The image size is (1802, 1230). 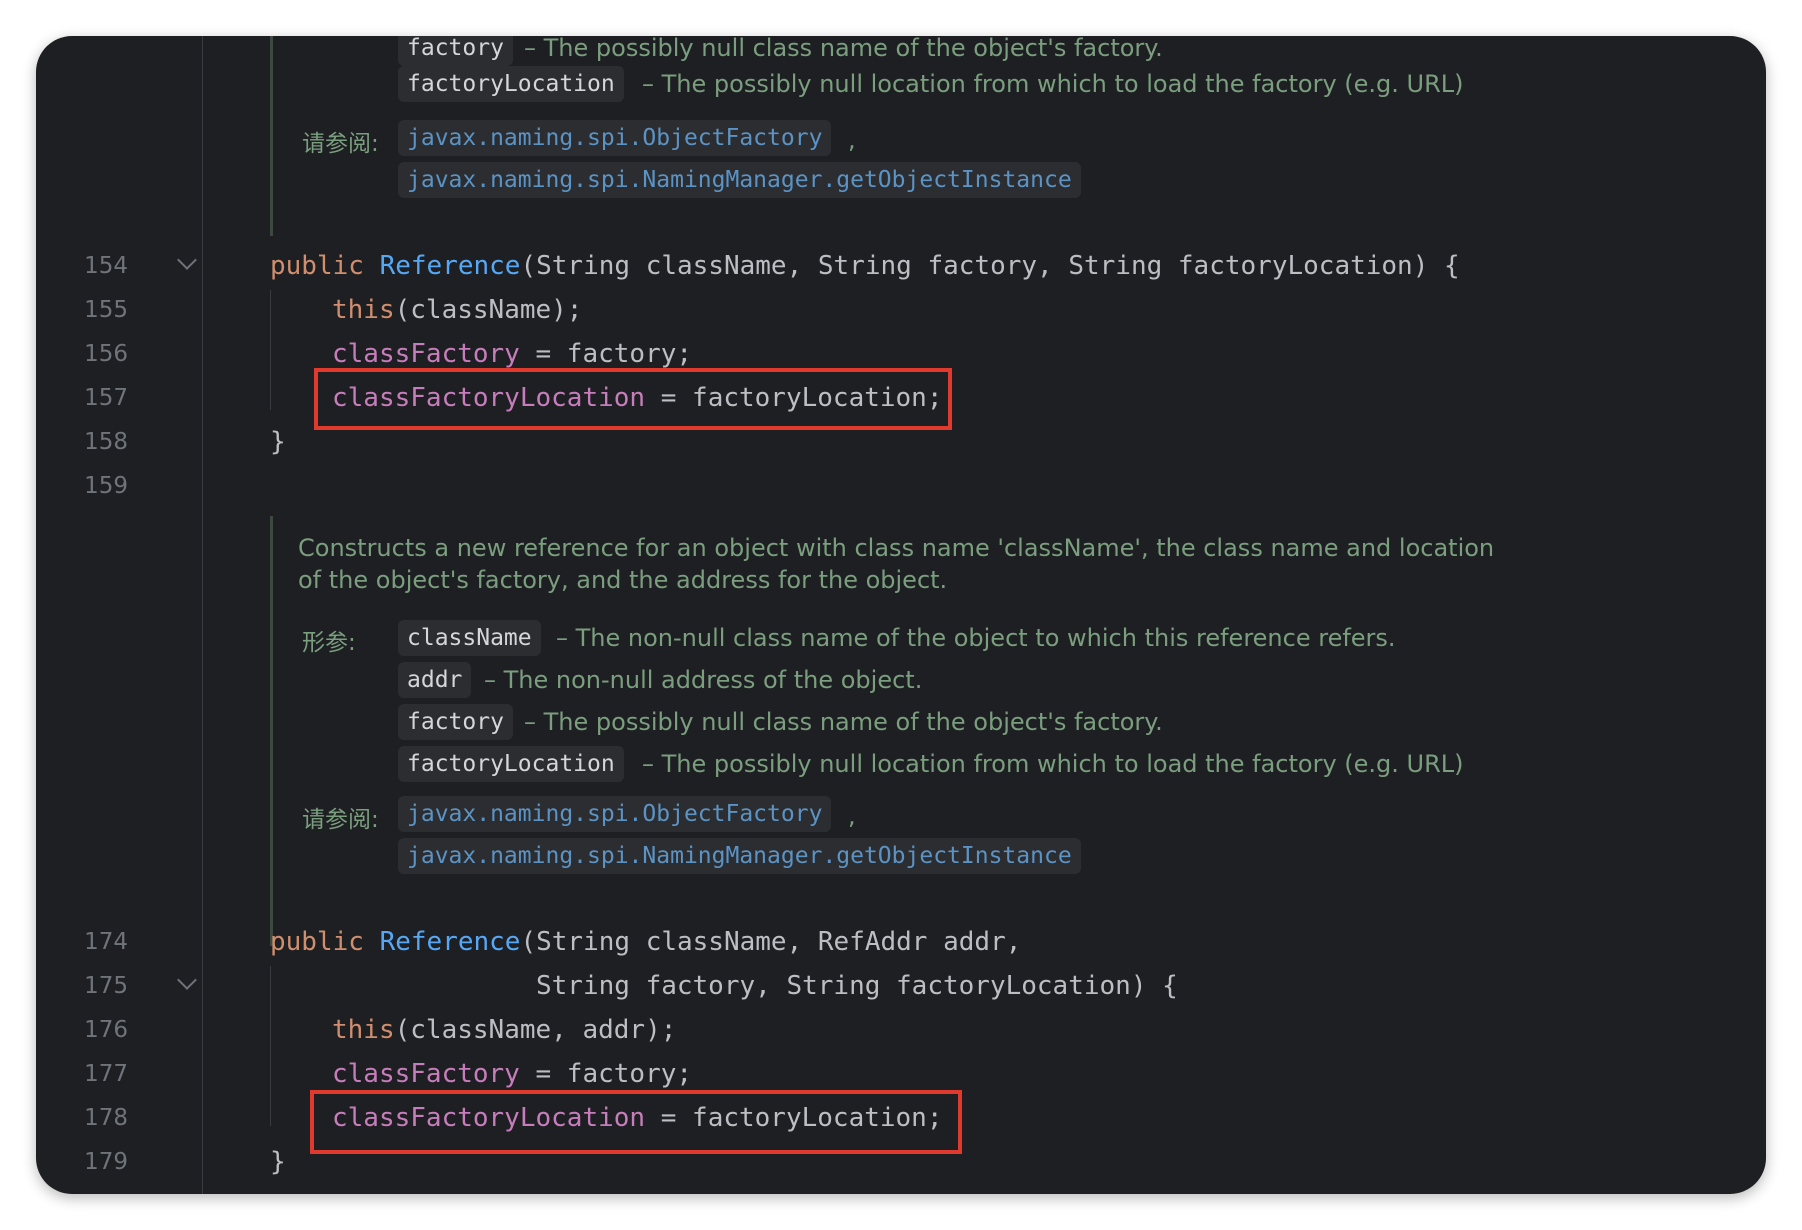 What do you see at coordinates (271, 731) in the screenshot?
I see `doc-comment-middle` at bounding box center [271, 731].